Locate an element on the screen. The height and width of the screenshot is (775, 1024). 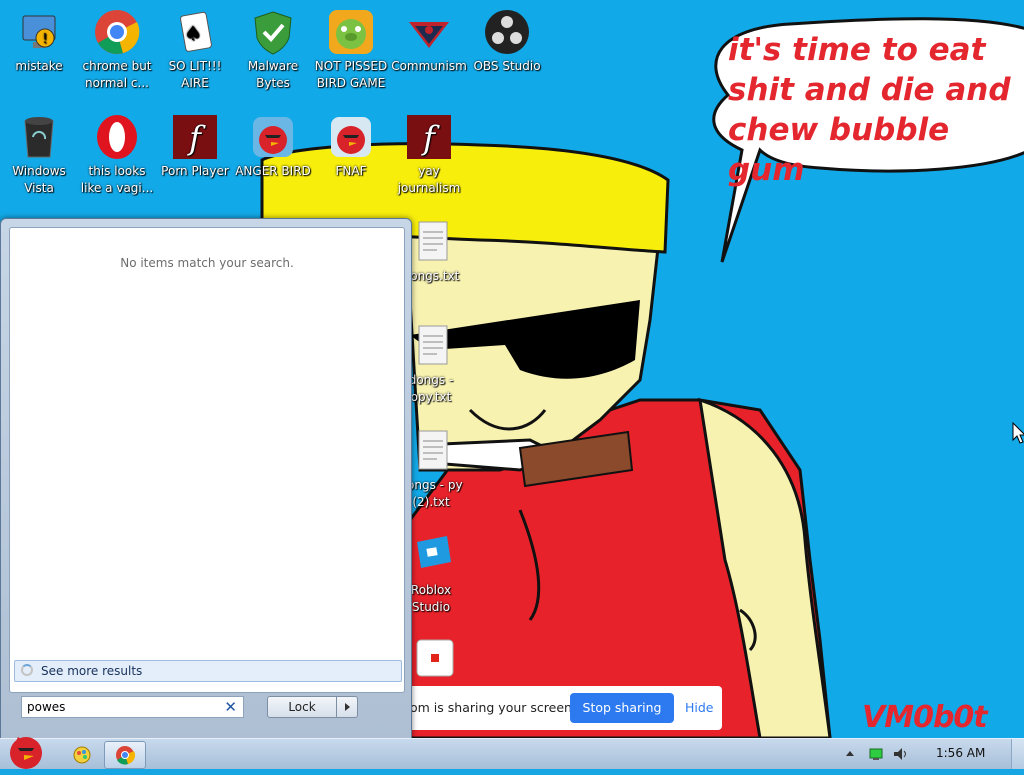
taskbar-paint-button is located at coordinates (82, 754).